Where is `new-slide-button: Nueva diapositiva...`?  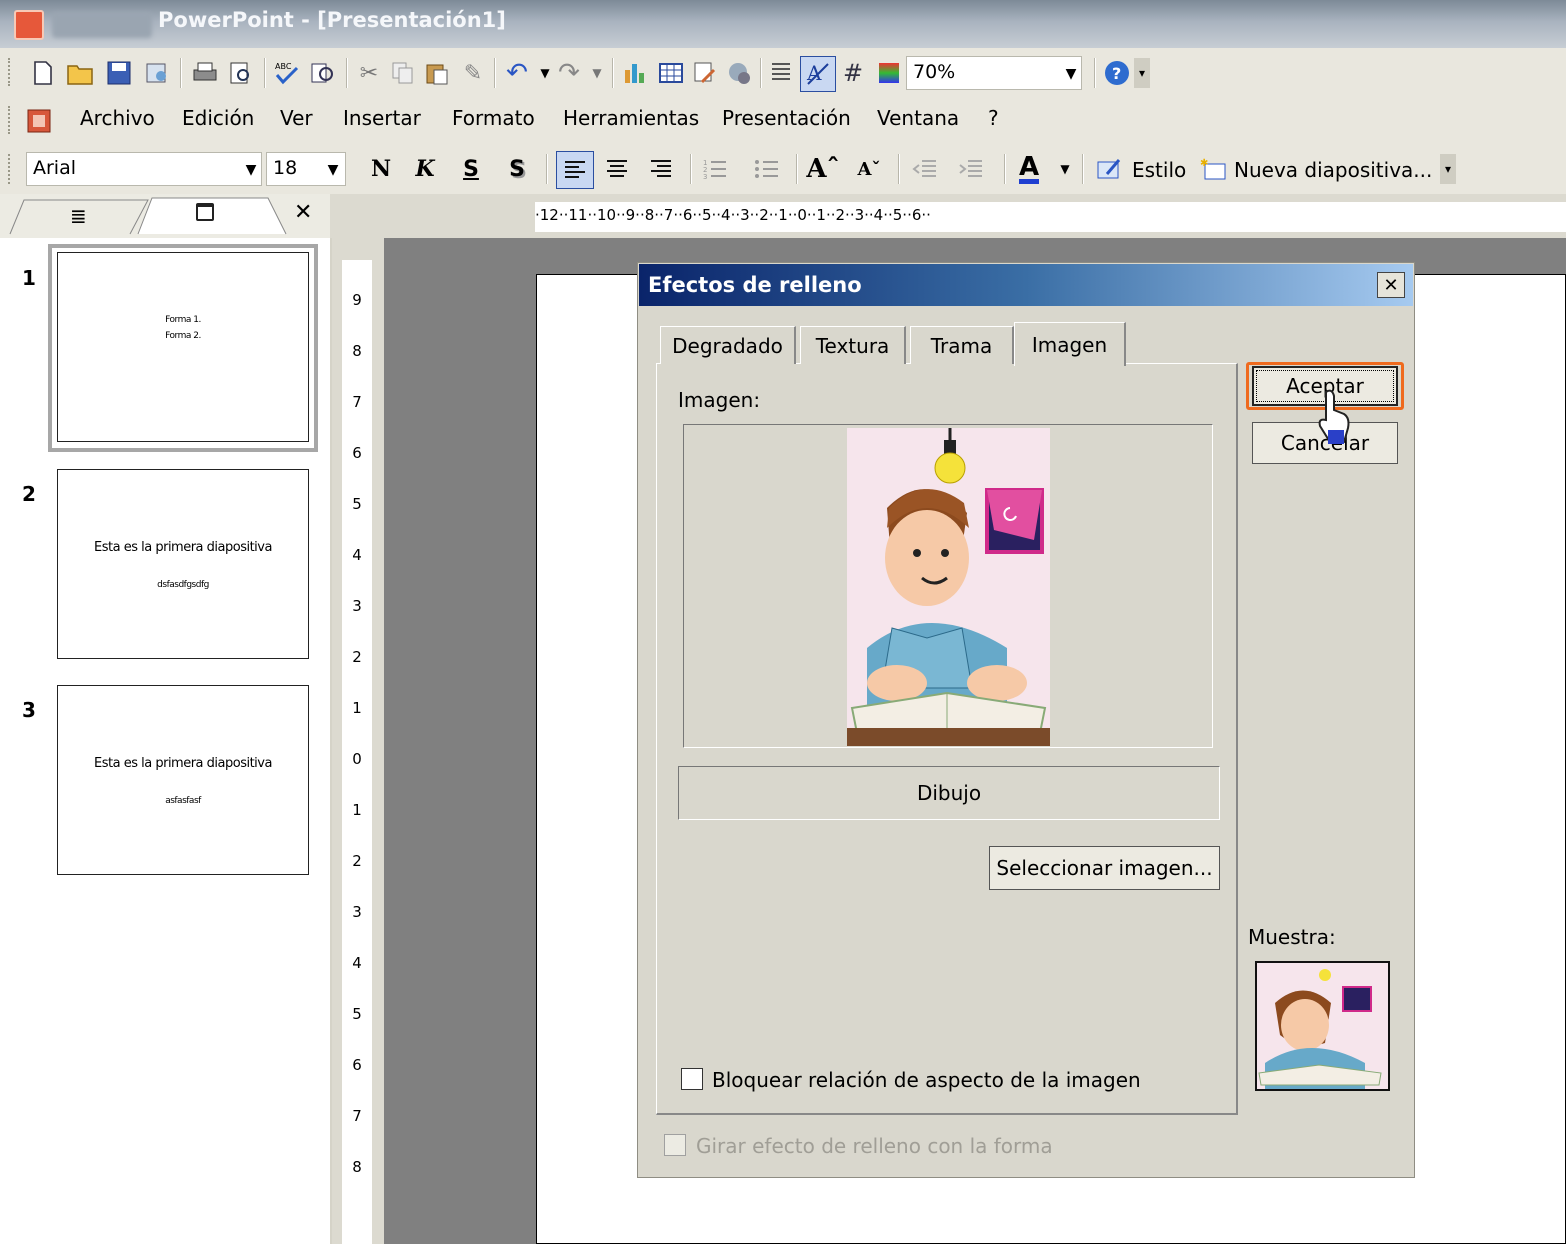
new-slide-button: Nueva diapositiva... is located at coordinates (1333, 170).